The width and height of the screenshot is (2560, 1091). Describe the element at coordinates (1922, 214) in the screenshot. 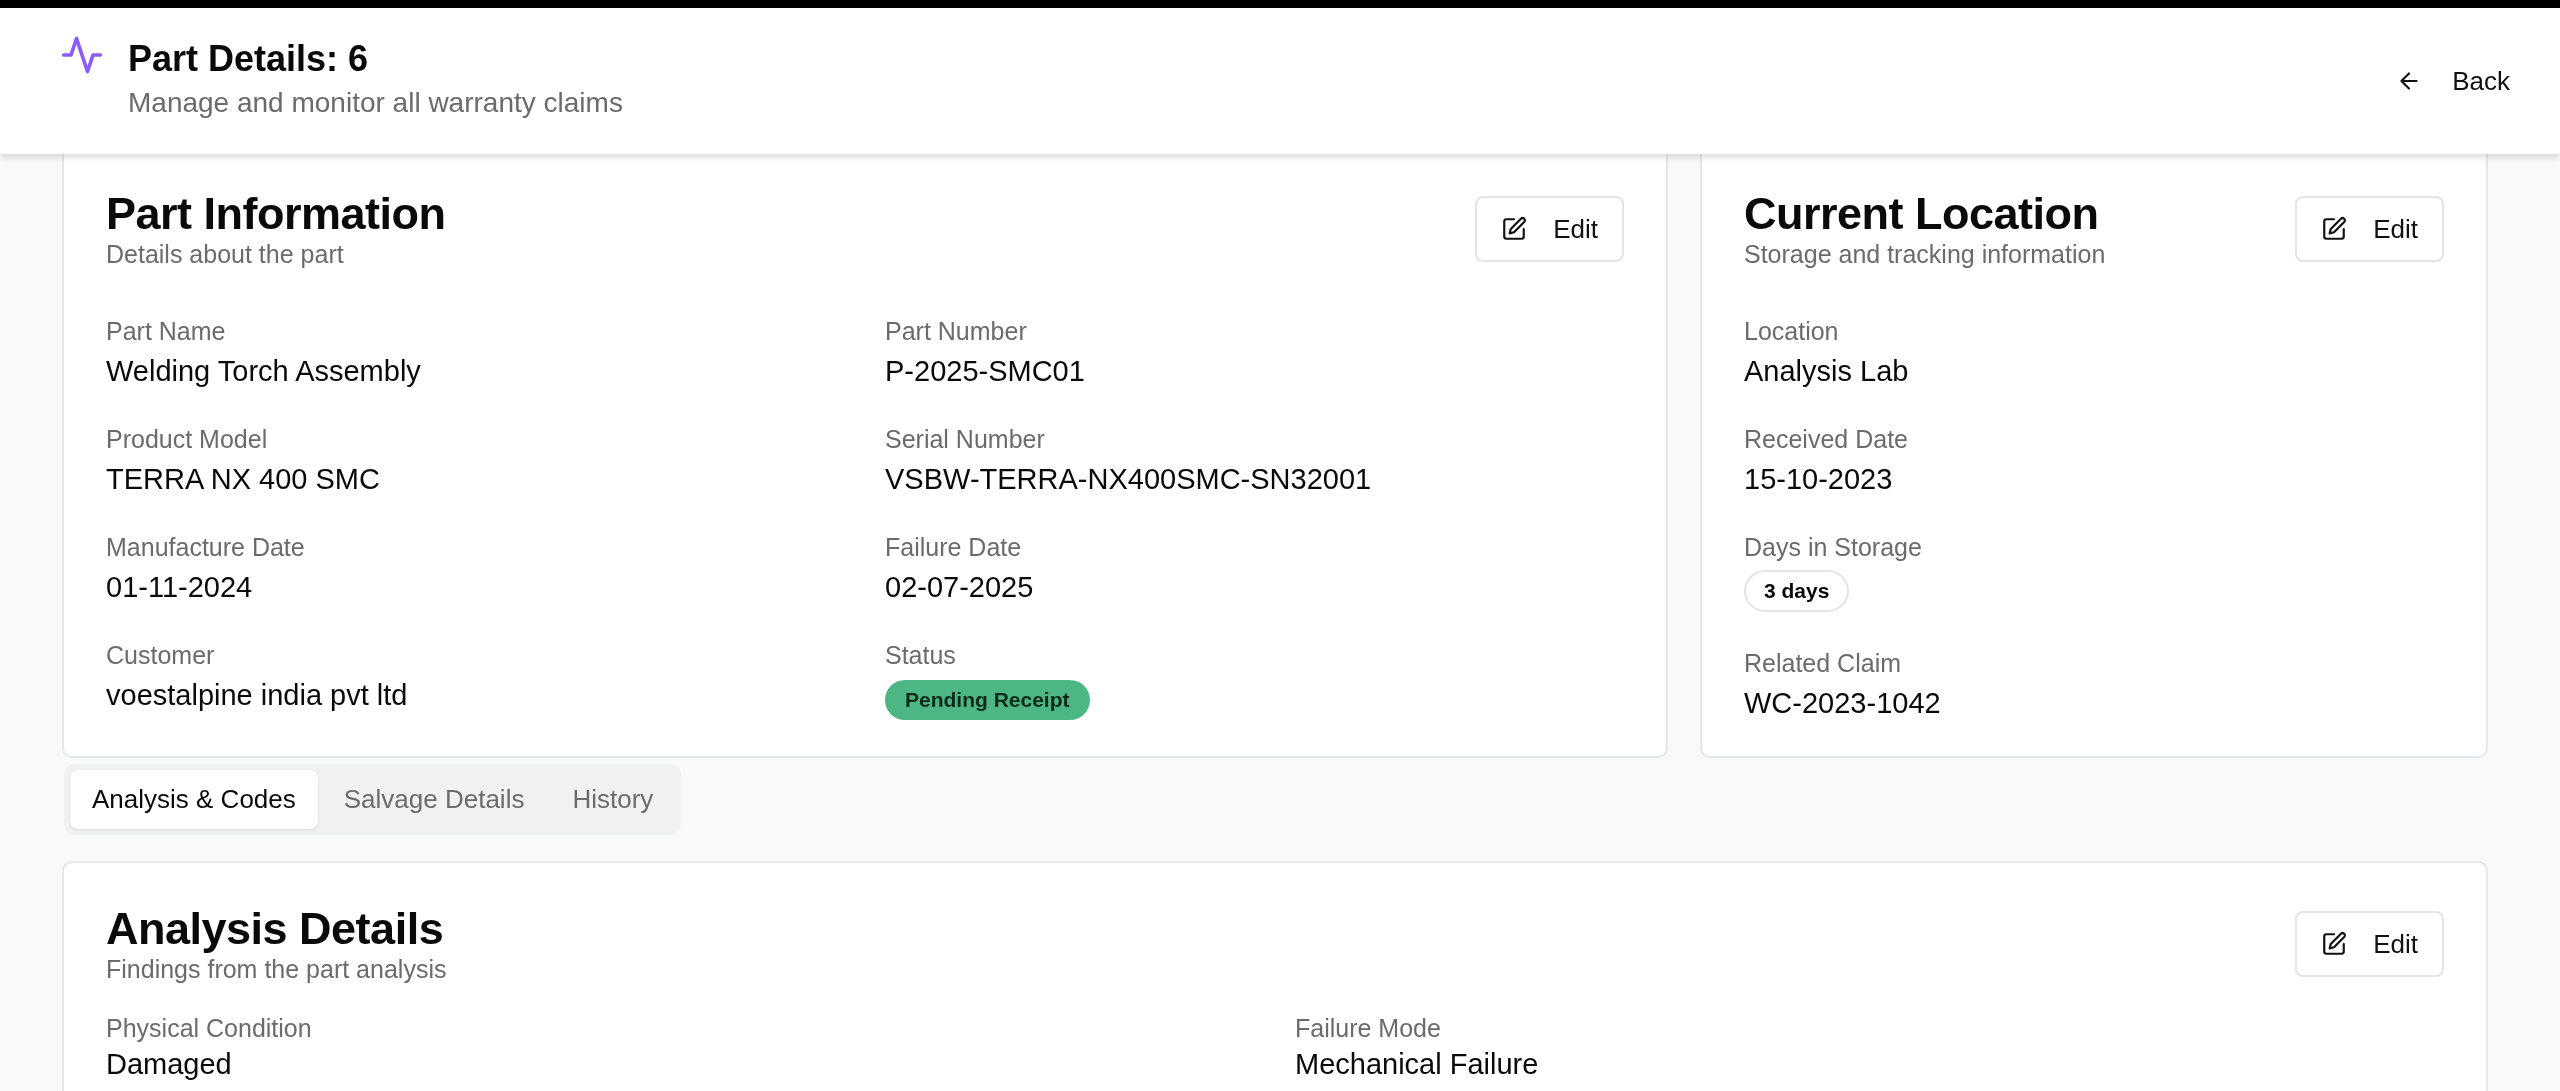

I see `card-title: Current Location` at that location.